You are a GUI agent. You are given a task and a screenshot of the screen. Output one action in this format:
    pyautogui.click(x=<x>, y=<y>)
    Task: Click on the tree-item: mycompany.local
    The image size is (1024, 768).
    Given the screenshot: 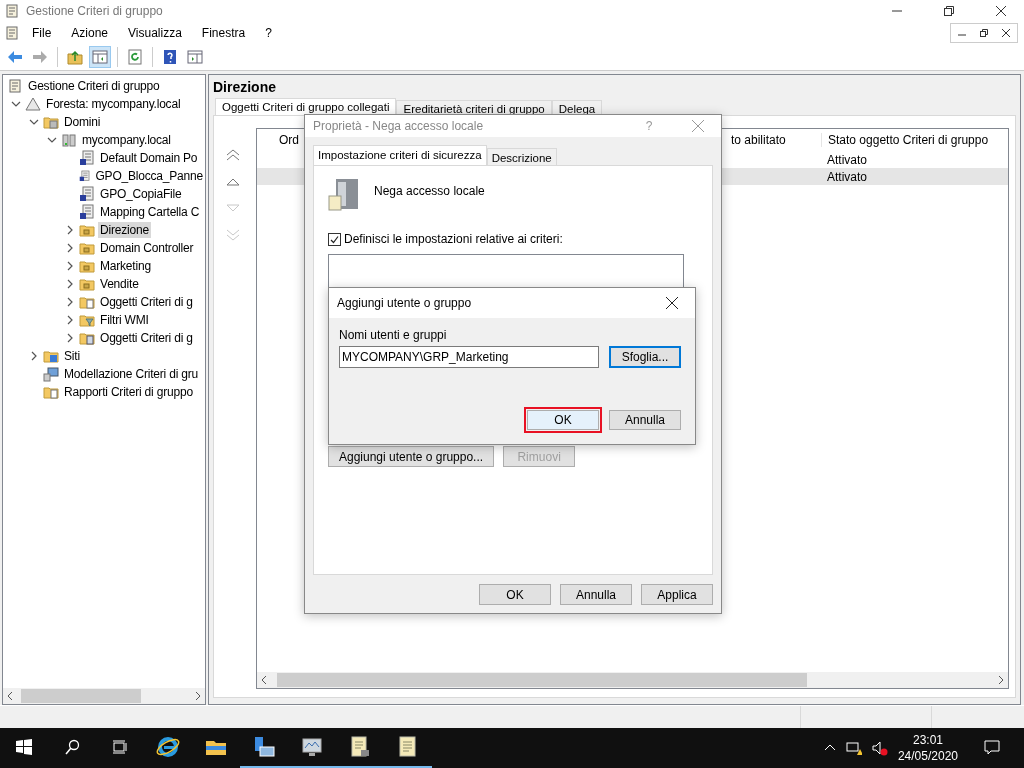 What is the action you would take?
    pyautogui.click(x=126, y=140)
    